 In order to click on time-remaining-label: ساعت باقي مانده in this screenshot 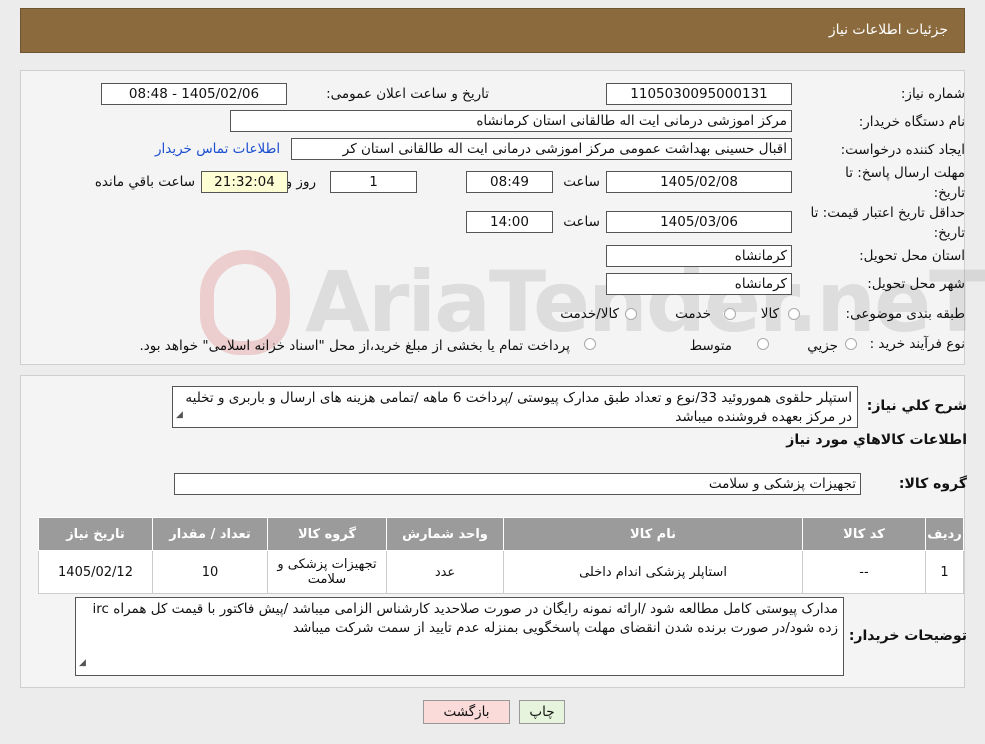, I will do `click(144, 182)`.